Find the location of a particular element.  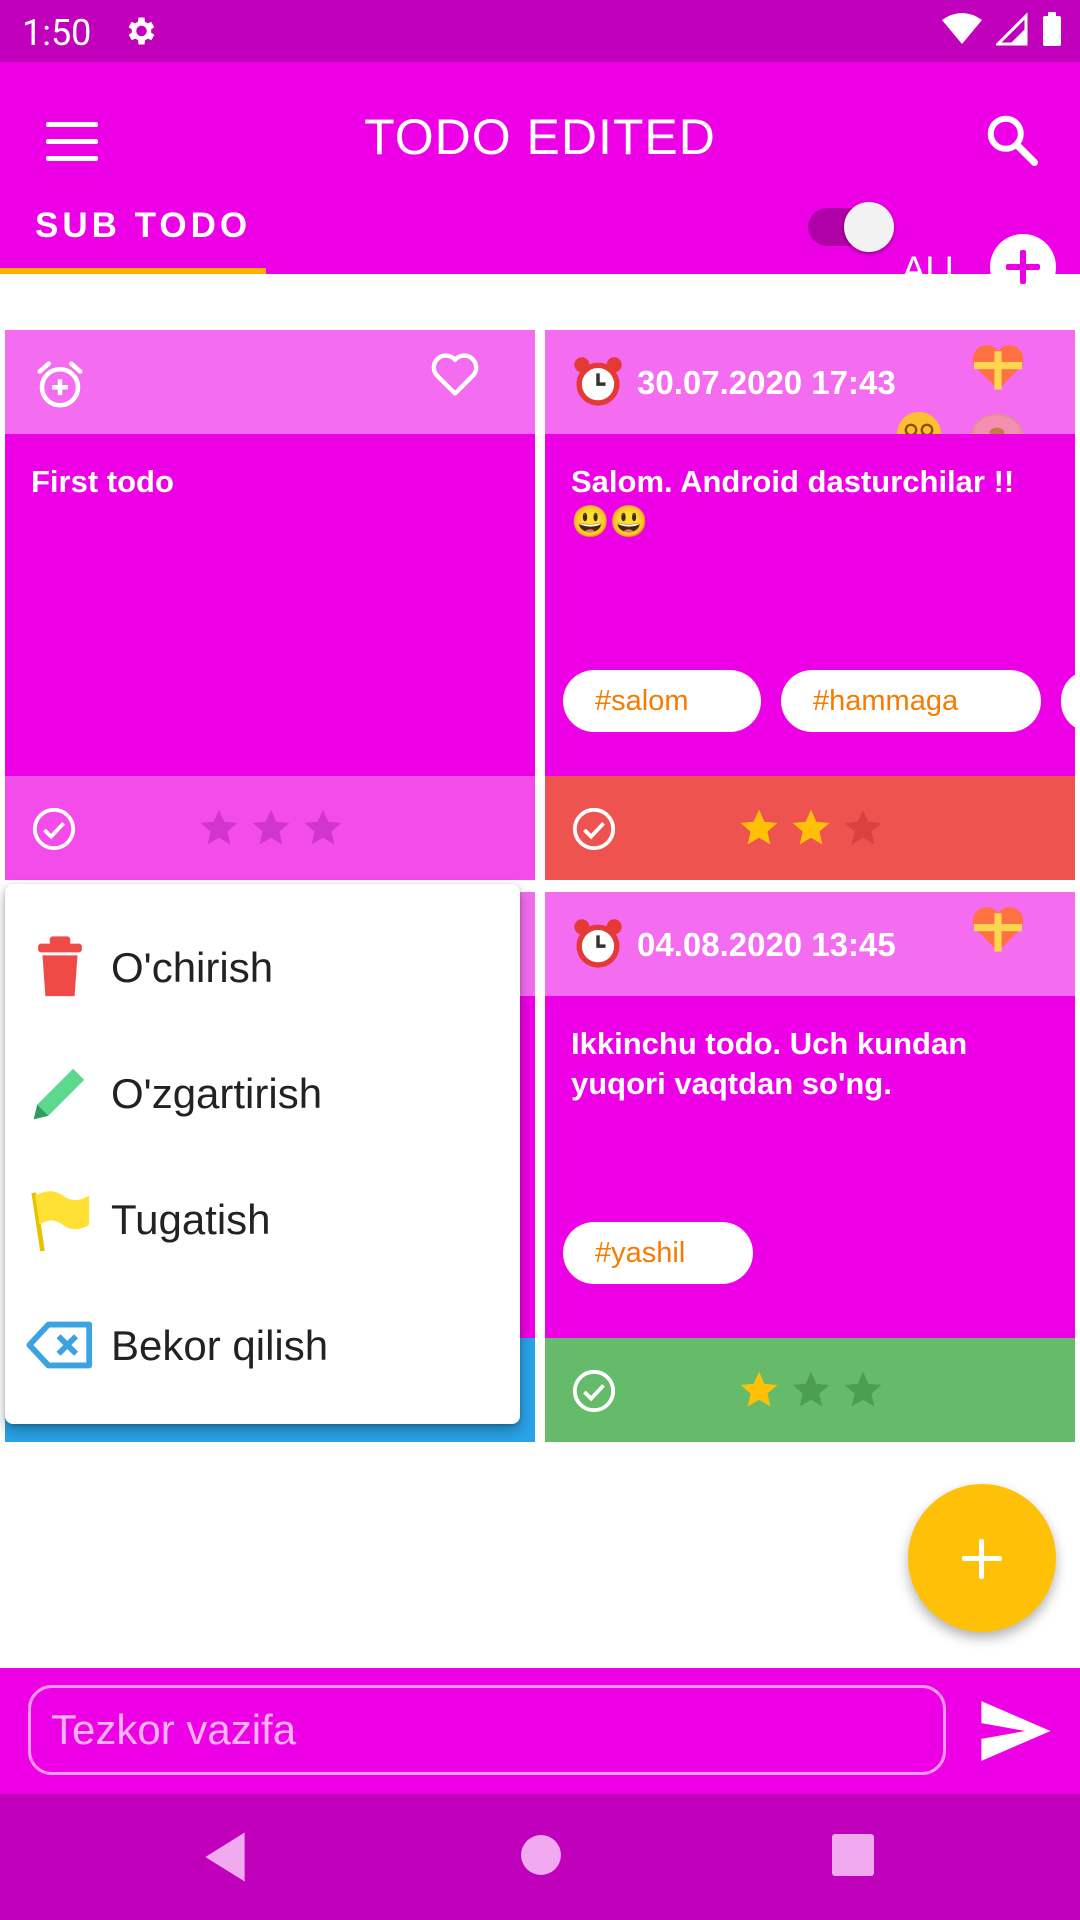

quick-task-input is located at coordinates (487, 1730).